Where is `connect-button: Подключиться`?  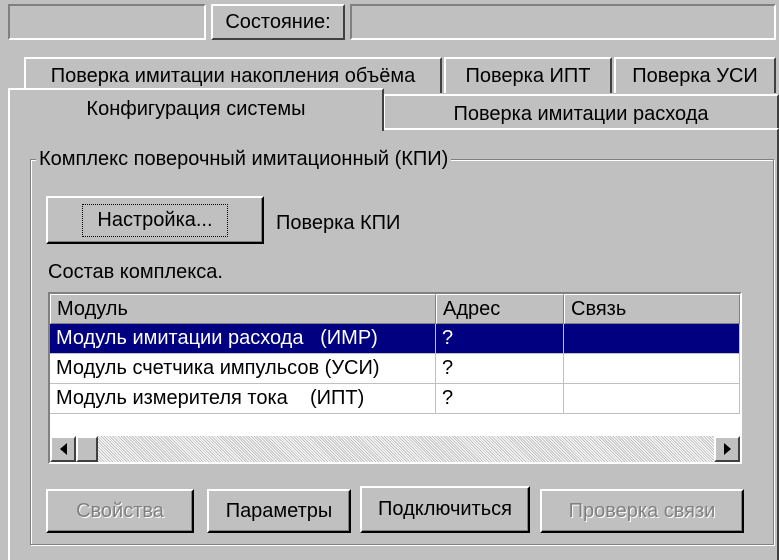
connect-button: Подключиться is located at coordinates (445, 509).